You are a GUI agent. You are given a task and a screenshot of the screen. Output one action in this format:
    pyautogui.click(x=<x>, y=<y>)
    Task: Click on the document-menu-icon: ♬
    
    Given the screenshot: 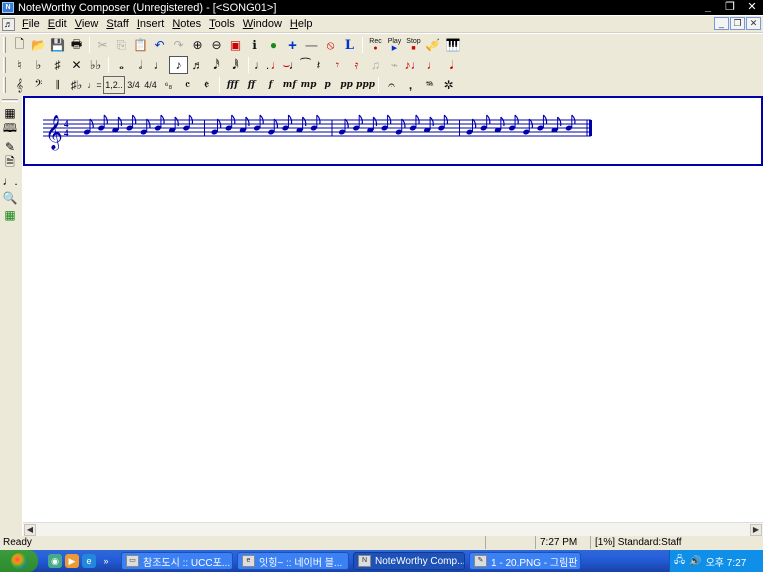 What is the action you would take?
    pyautogui.click(x=8, y=24)
    